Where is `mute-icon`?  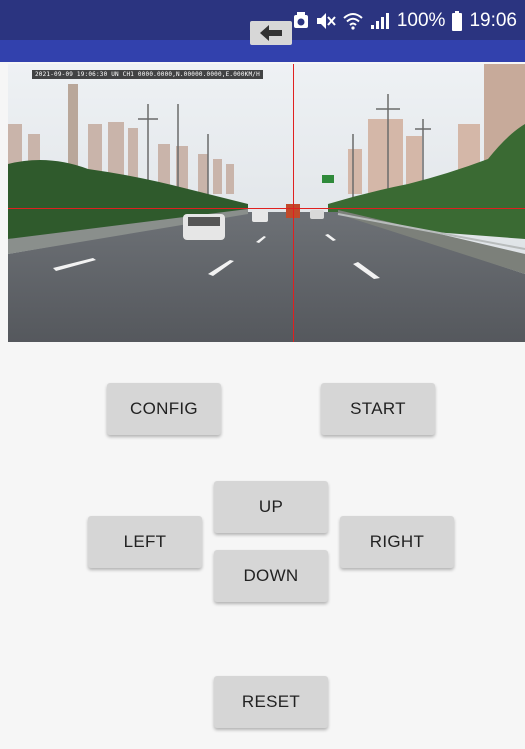
mute-icon is located at coordinates (326, 21).